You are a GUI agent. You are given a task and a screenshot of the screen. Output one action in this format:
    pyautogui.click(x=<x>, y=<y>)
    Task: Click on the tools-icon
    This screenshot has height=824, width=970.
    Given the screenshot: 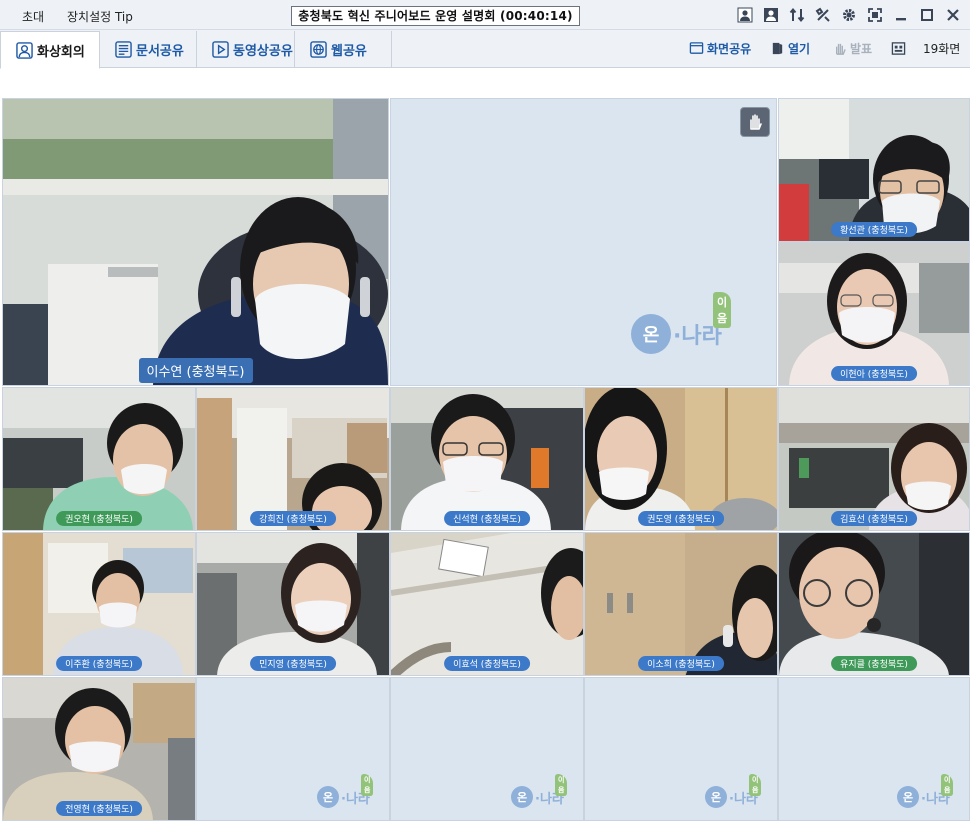 What is the action you would take?
    pyautogui.click(x=823, y=15)
    